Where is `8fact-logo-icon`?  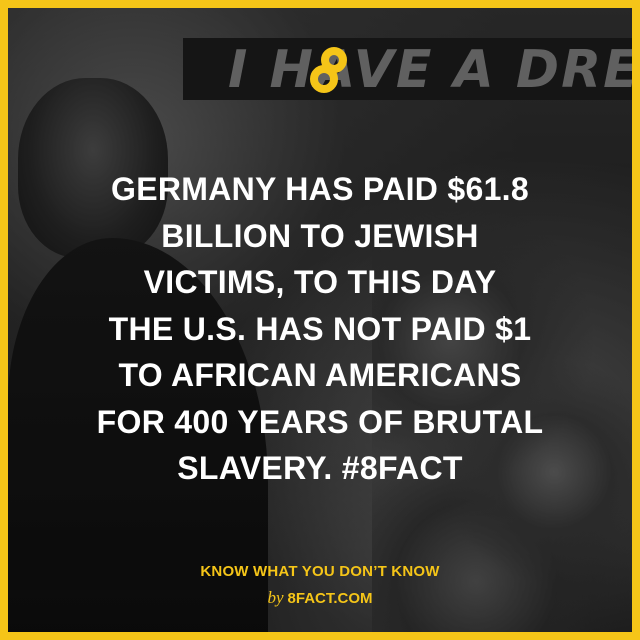 8fact-logo-icon is located at coordinates (328, 70).